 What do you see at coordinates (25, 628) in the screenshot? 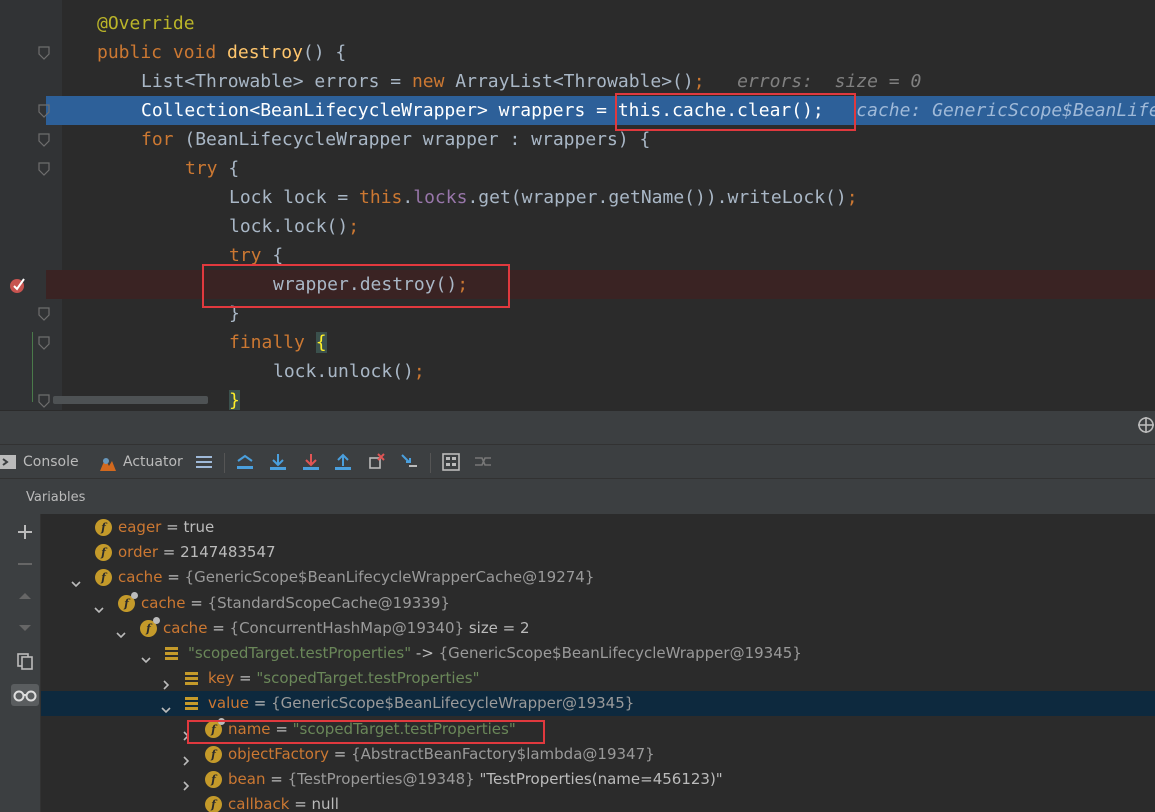
I see `move-down-icon` at bounding box center [25, 628].